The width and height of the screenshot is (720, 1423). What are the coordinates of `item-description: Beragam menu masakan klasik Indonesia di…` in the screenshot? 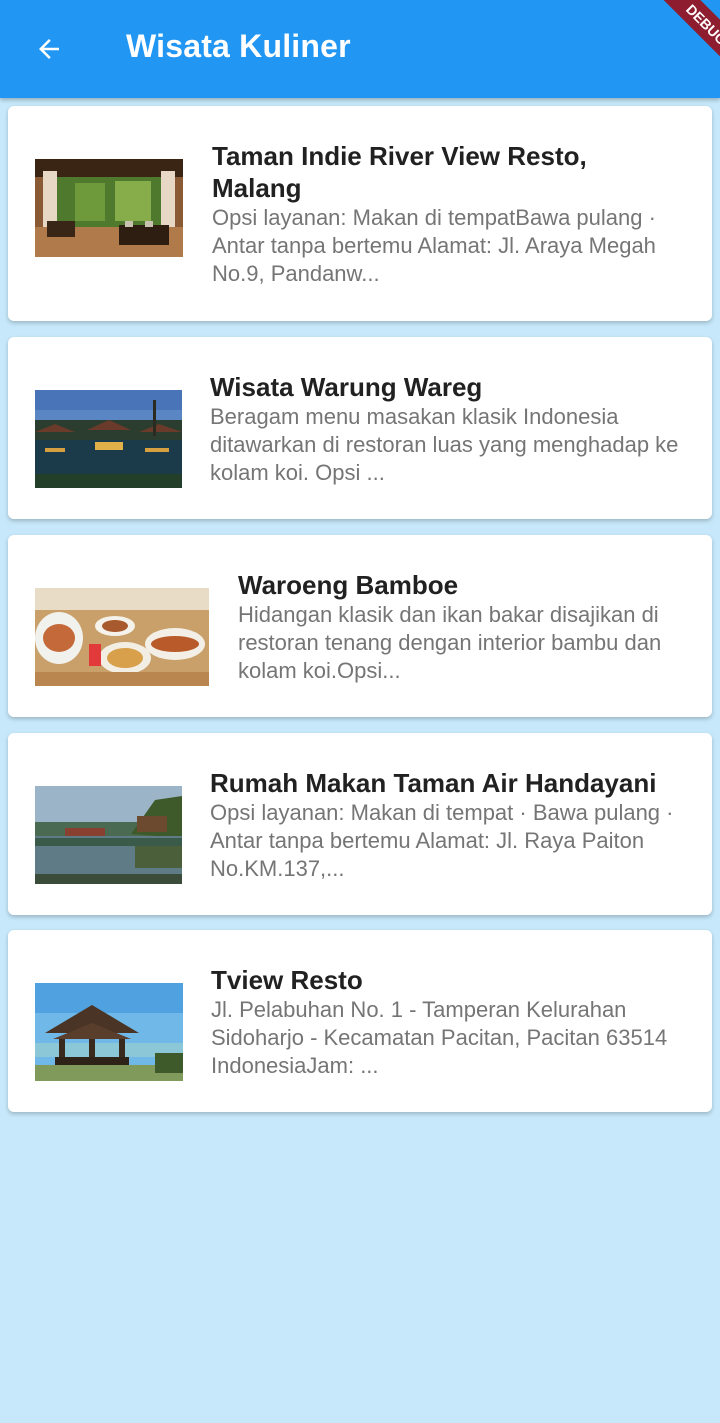 It's located at (444, 444).